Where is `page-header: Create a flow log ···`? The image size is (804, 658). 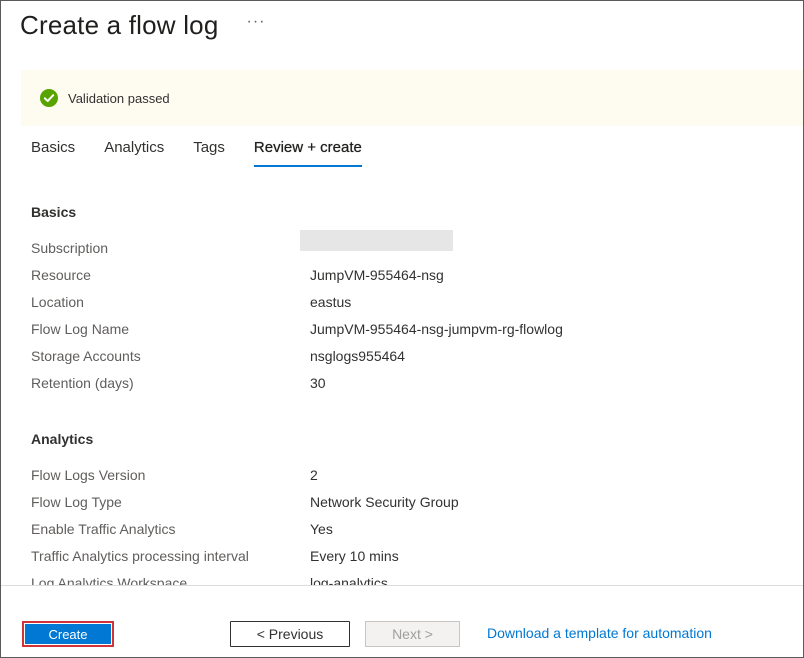 page-header: Create a flow log ··· is located at coordinates (143, 25).